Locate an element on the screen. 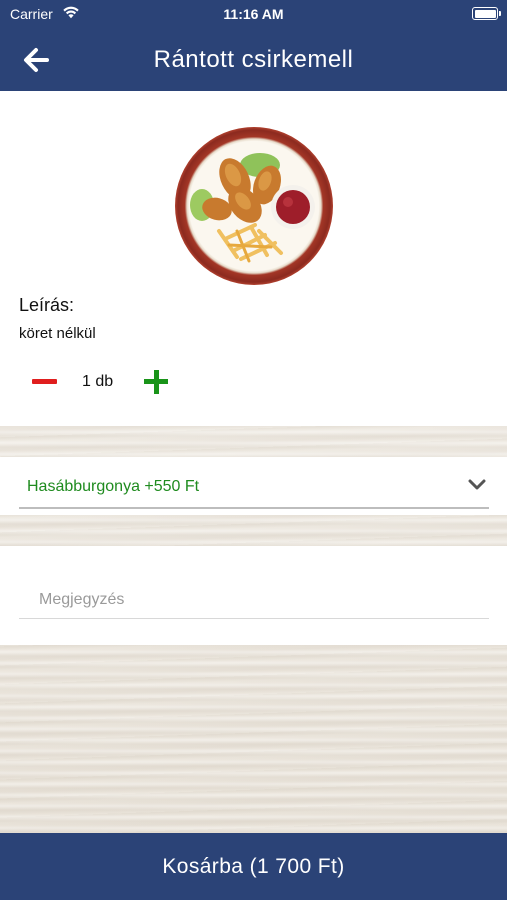  select-underline is located at coordinates (254, 508).